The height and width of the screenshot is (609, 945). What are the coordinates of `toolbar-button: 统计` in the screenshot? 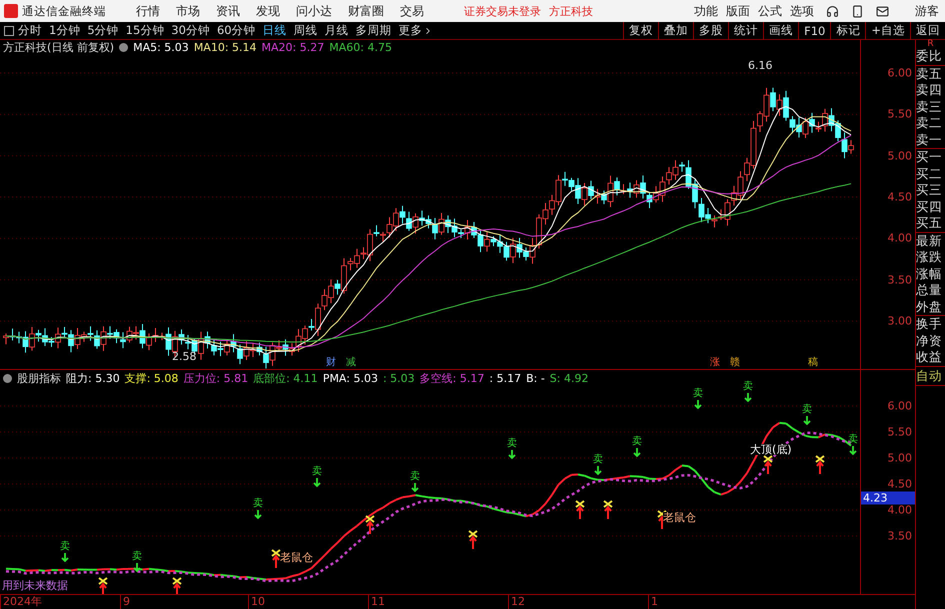 It's located at (746, 31).